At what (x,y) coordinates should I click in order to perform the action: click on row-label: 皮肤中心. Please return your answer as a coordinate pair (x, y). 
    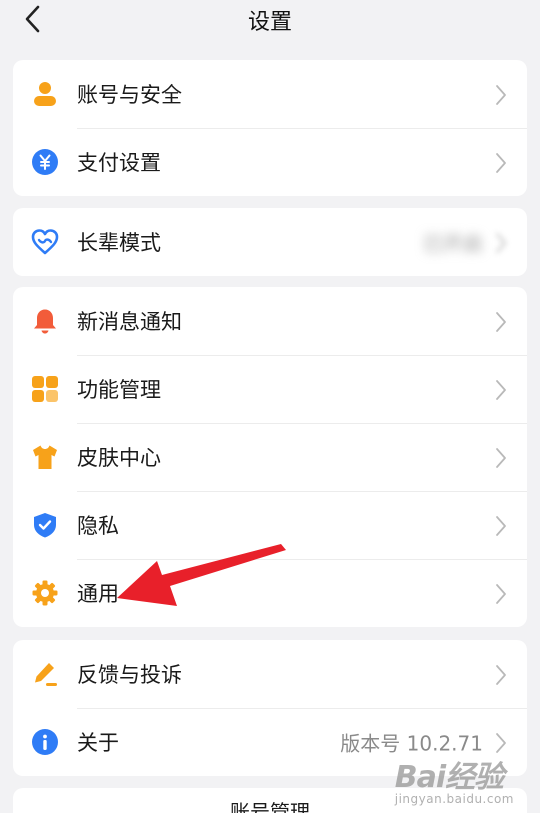
    Looking at the image, I should click on (119, 458).